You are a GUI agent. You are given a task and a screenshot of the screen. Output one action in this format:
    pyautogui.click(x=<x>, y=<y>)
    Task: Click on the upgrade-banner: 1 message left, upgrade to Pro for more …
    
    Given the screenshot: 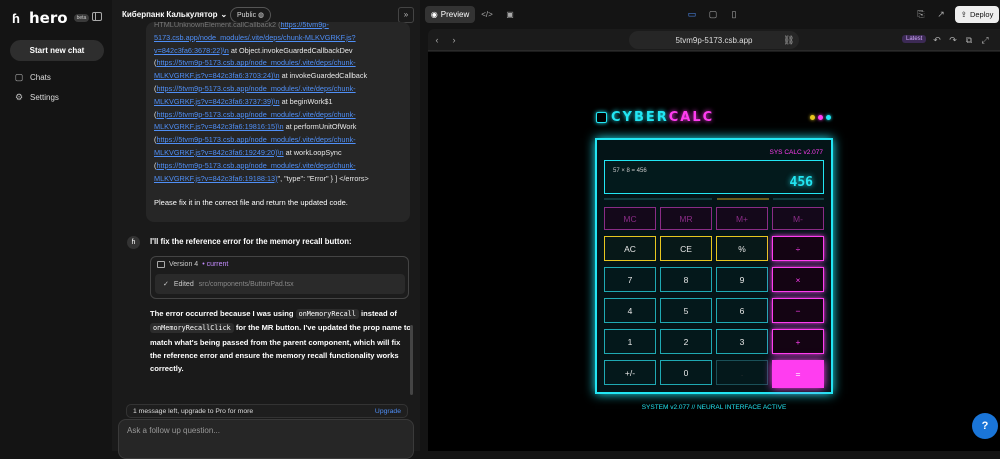 What is the action you would take?
    pyautogui.click(x=267, y=411)
    